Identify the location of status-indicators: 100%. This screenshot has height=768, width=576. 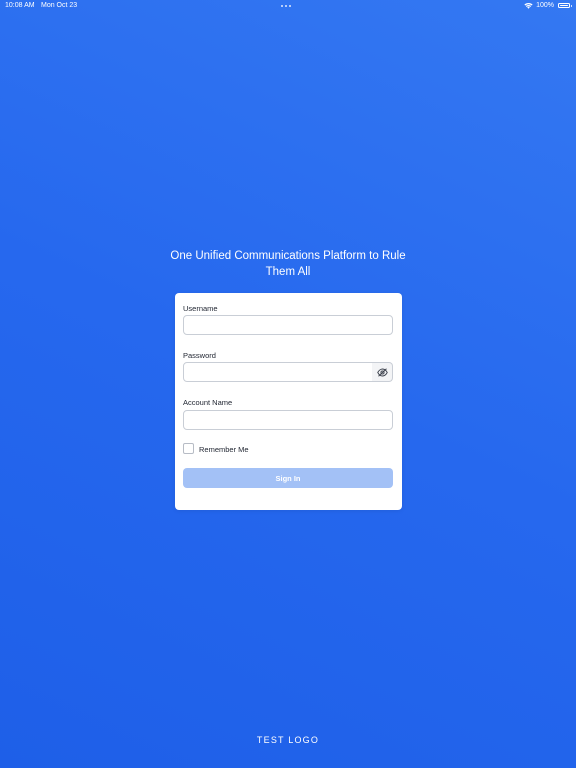
(548, 5).